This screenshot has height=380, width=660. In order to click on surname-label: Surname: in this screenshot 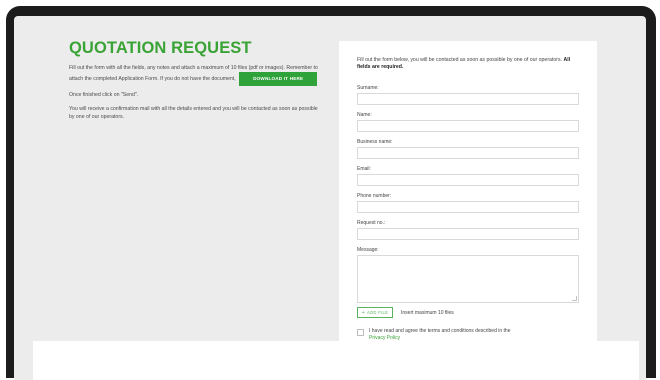, I will do `click(368, 88)`.